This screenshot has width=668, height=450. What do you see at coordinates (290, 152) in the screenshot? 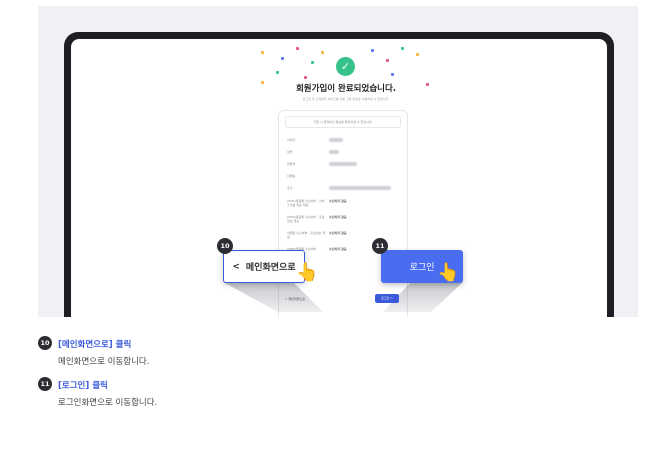
I see `field-label: 성명` at bounding box center [290, 152].